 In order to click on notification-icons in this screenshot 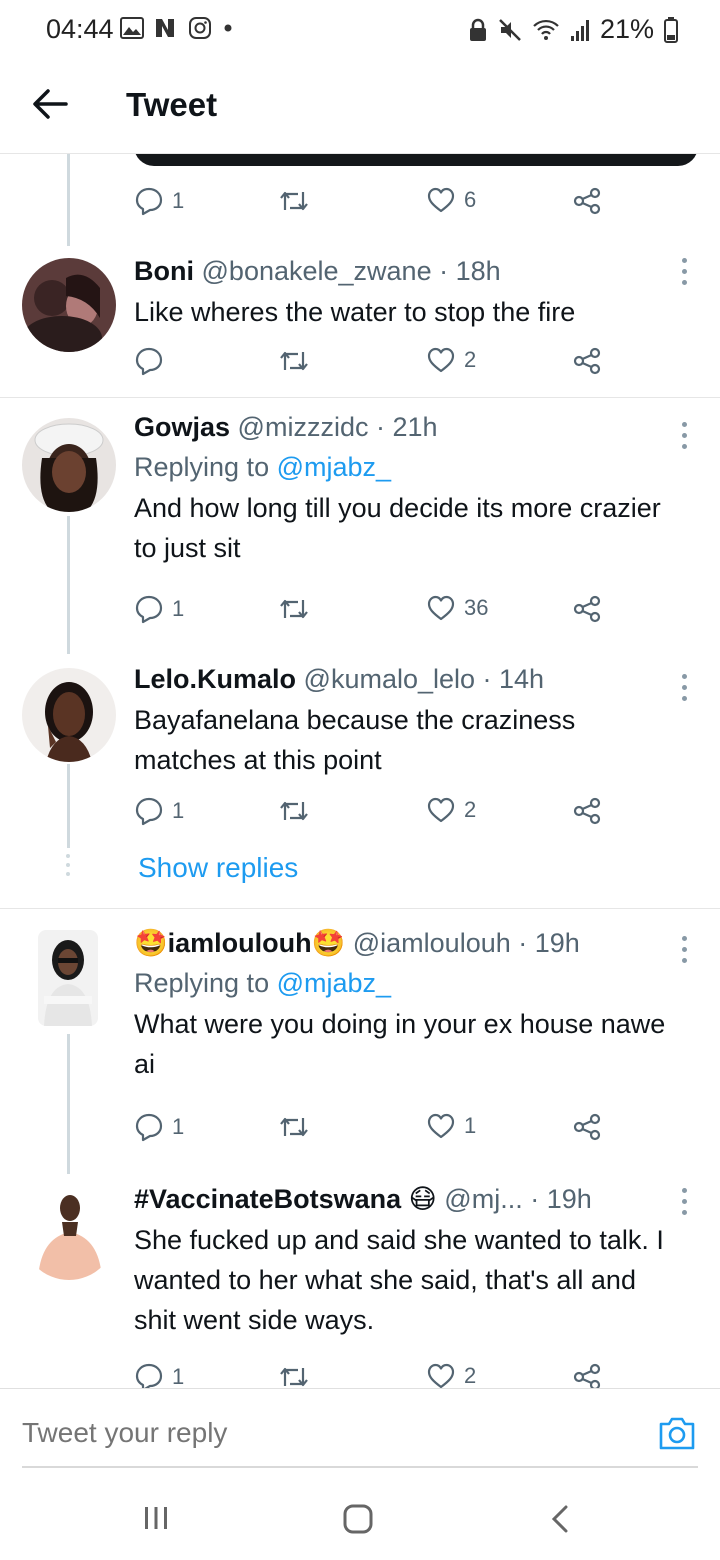, I will do `click(177, 28)`.